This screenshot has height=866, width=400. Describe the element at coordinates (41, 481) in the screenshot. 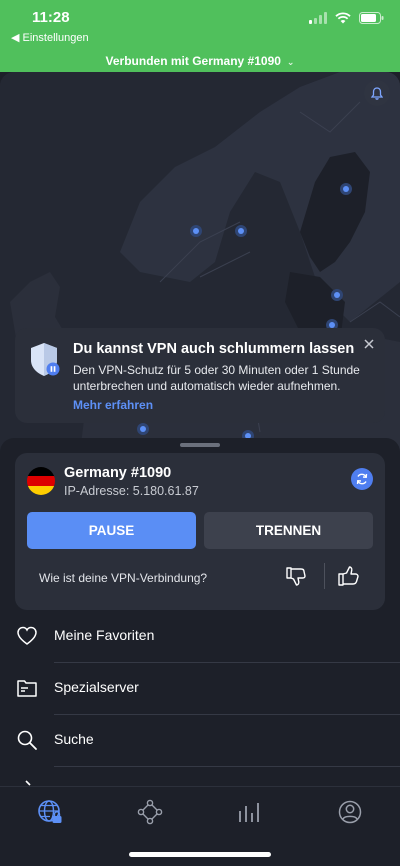

I see `germany-flag-icon` at that location.